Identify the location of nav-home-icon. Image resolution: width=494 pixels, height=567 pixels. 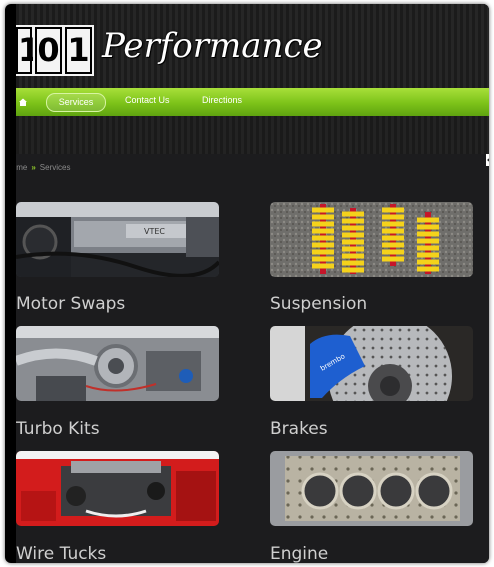
(23, 102).